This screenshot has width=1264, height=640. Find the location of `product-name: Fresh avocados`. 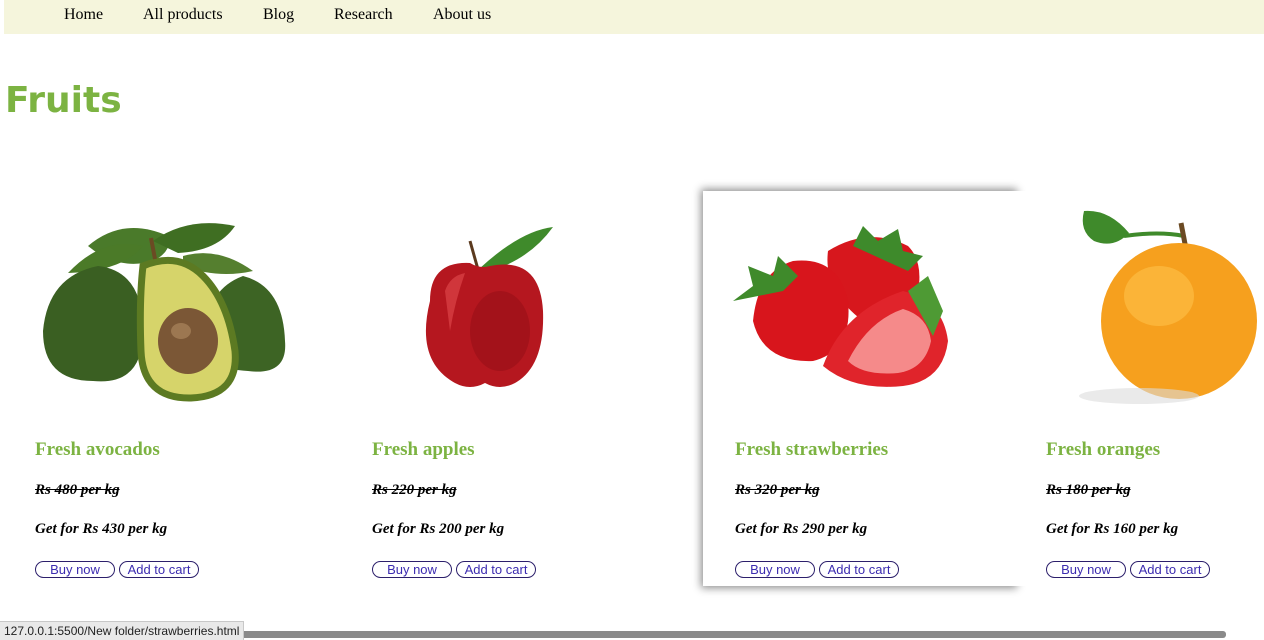

product-name: Fresh avocados is located at coordinates (97, 449).